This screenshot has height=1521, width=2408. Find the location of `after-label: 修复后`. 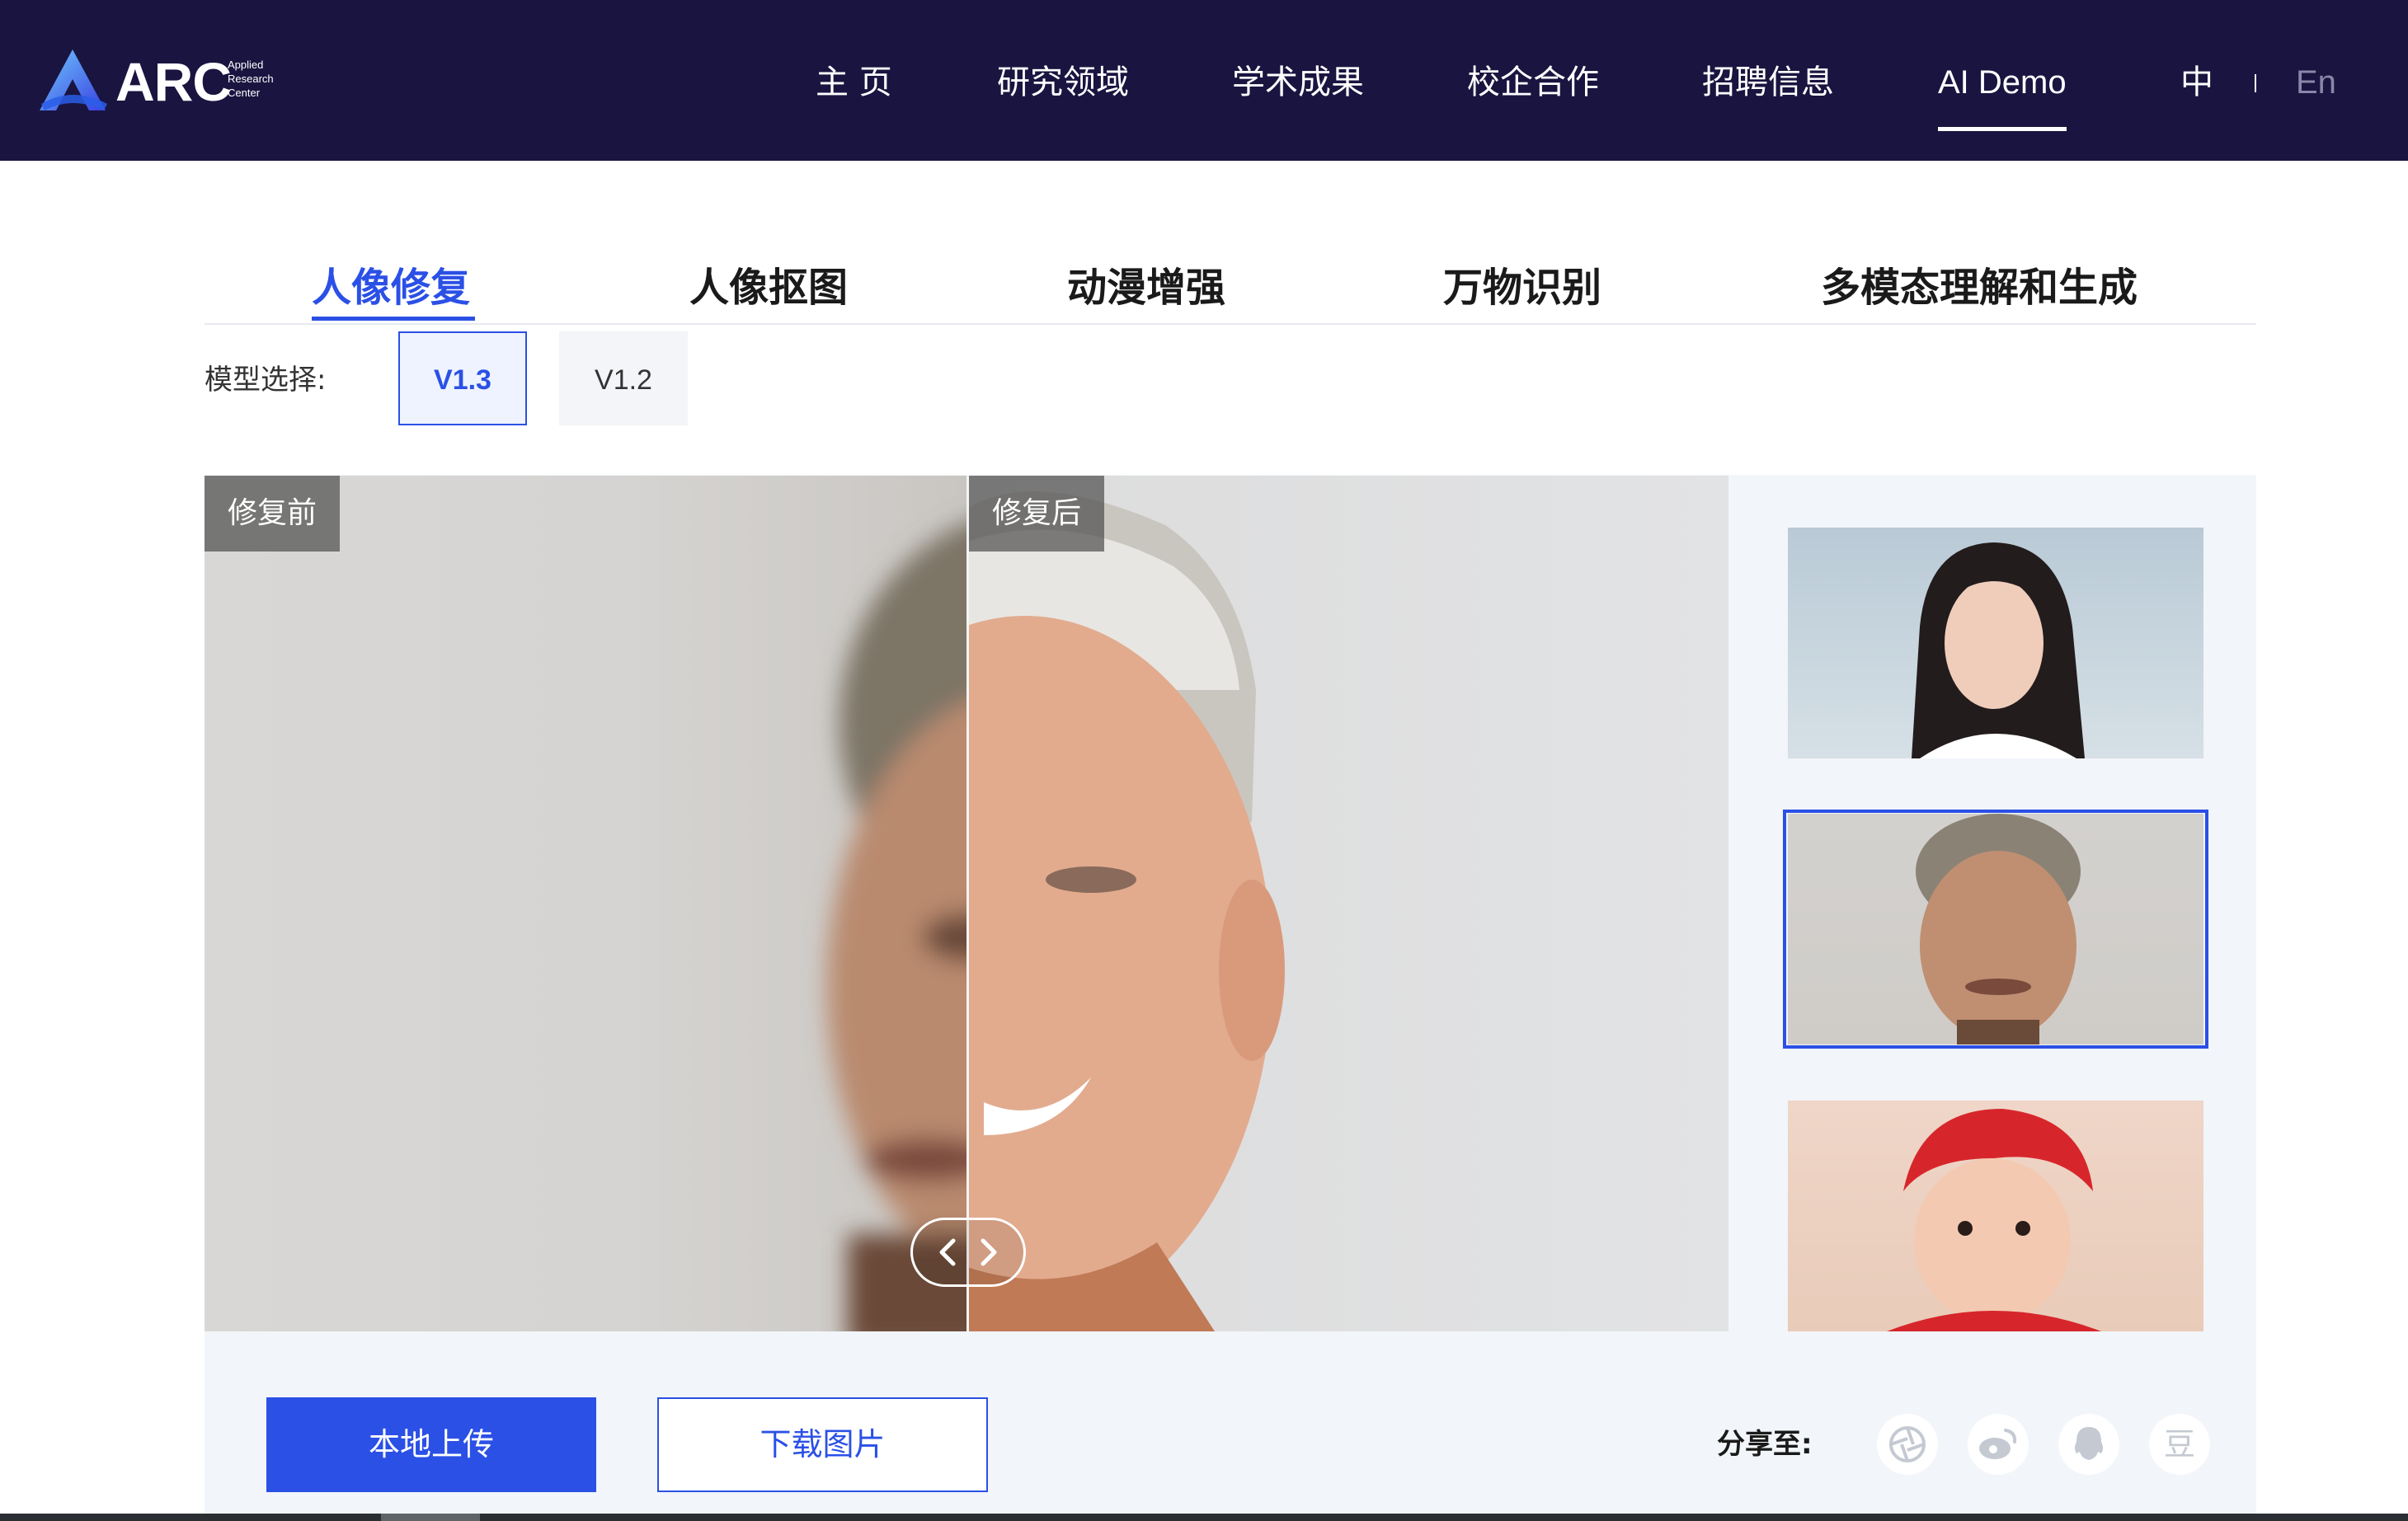

after-label: 修复后 is located at coordinates (1037, 514).